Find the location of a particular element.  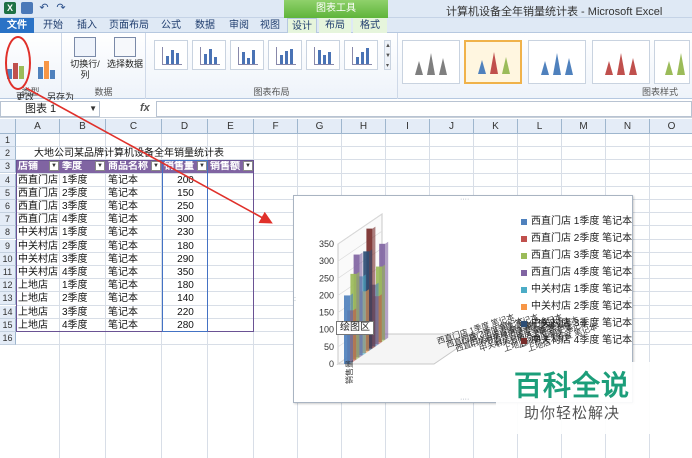

row-header-10: 10 is located at coordinates (8, 259).